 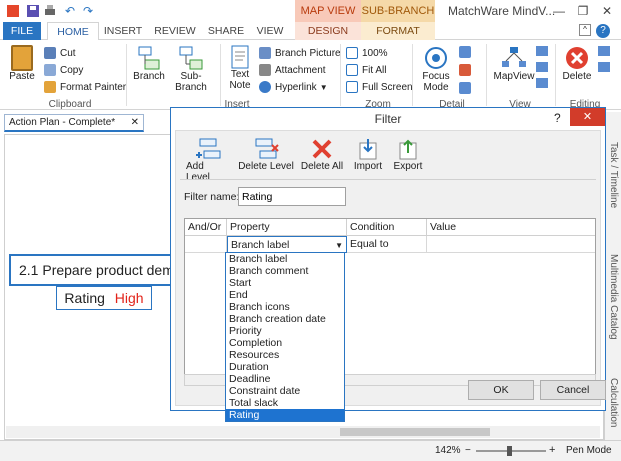 I want to click on rating-label: Rating, so click(x=84, y=298).